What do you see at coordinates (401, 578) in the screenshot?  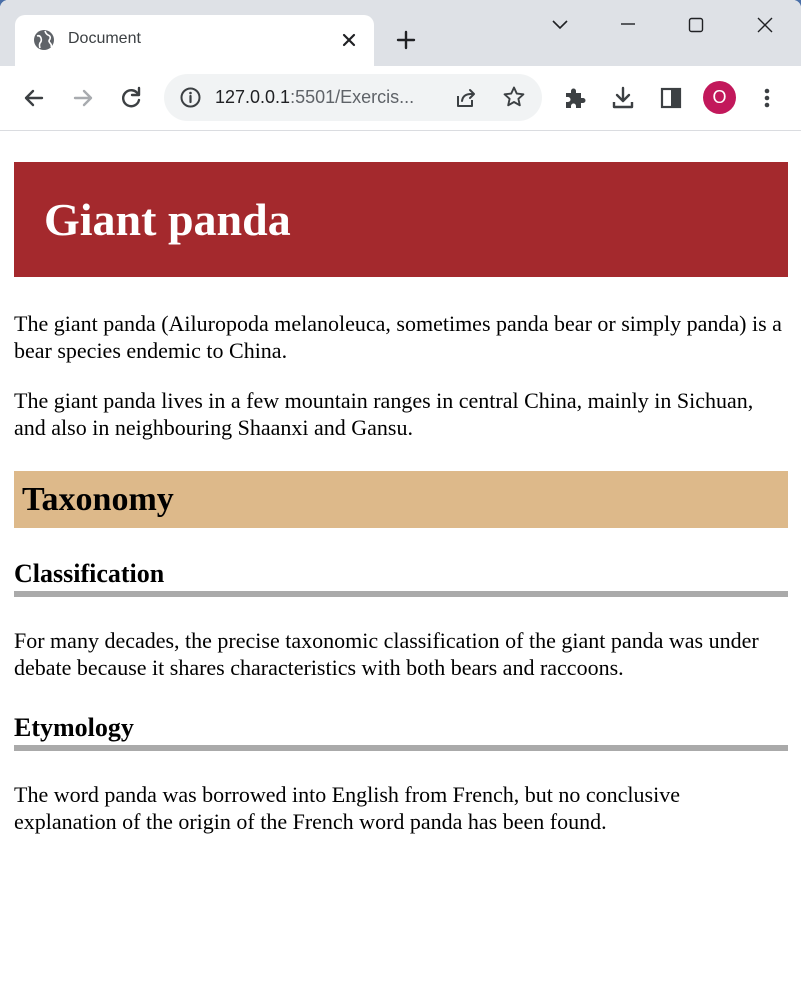 I see `subsection-heading: Classification` at bounding box center [401, 578].